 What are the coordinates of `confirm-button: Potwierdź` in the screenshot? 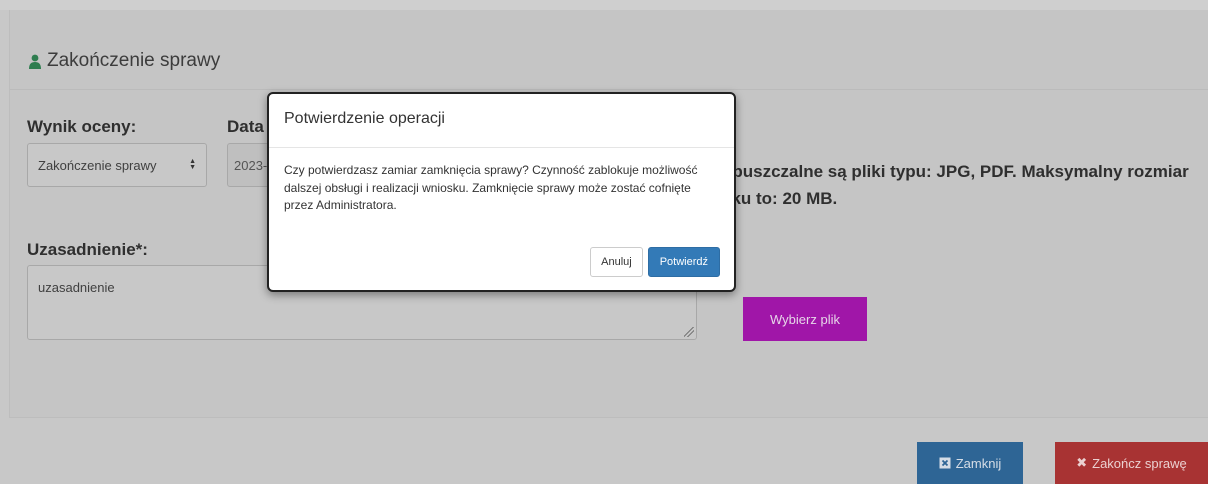 It's located at (683, 262).